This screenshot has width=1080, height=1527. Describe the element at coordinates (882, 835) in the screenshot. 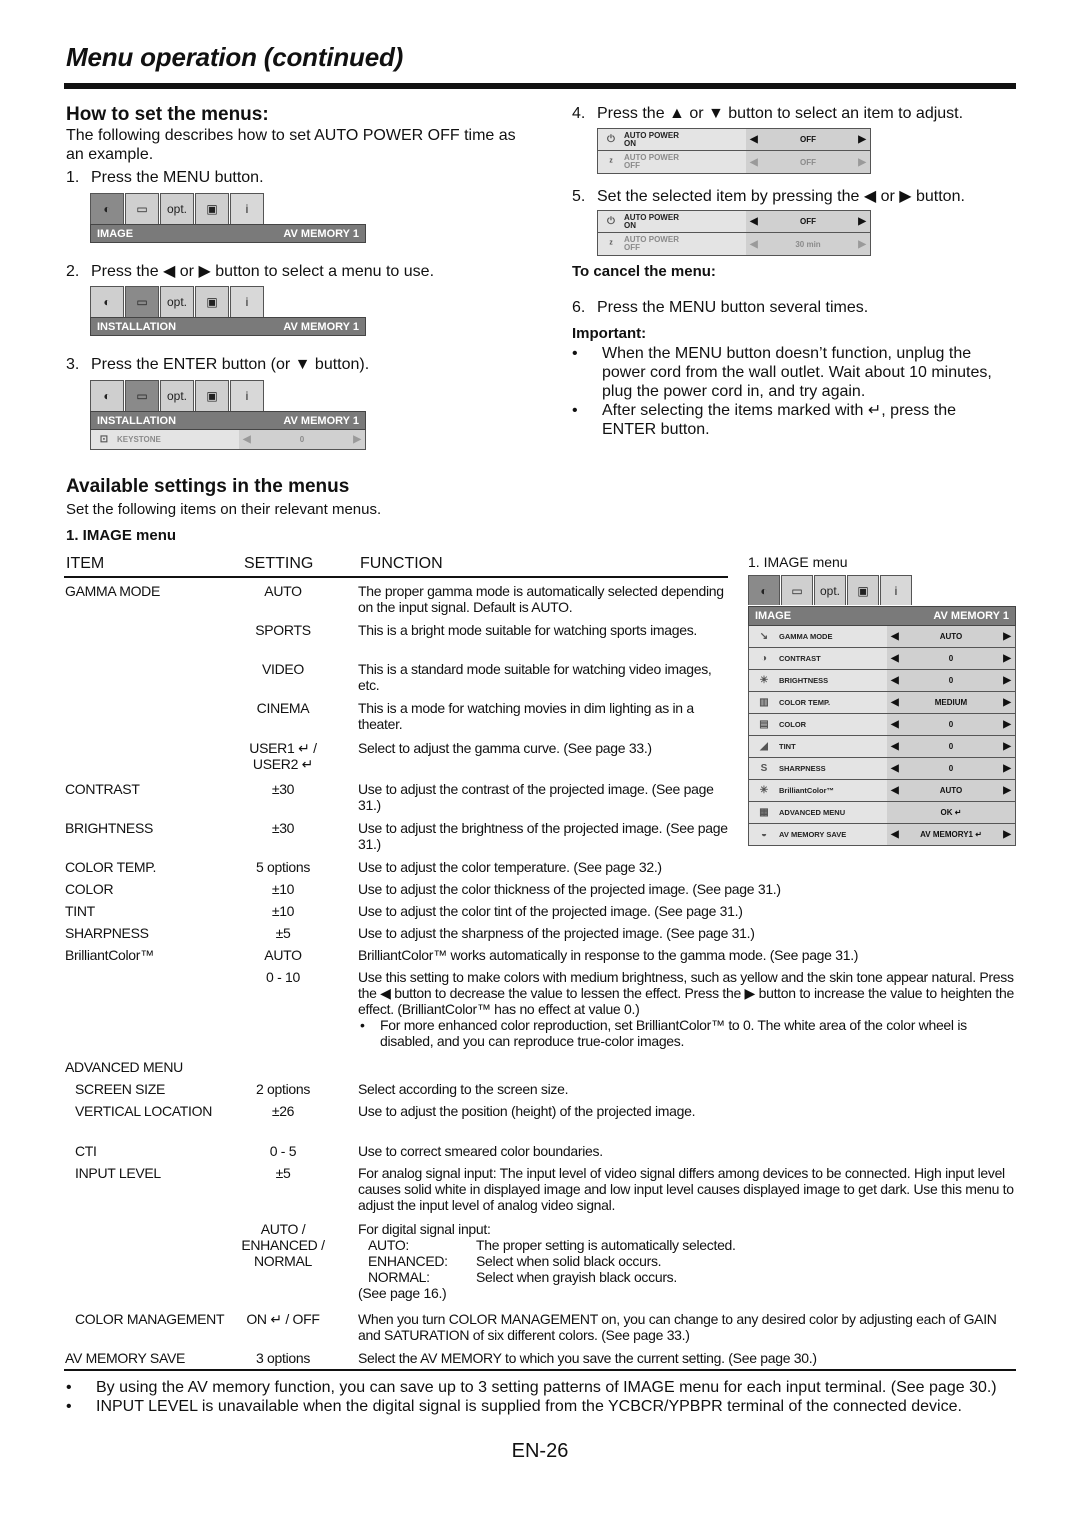

I see `osd-row-av-memory-save: ◒ AV MEMORY SAVE ◀ AV MEMORY1 ↵ ▶` at that location.